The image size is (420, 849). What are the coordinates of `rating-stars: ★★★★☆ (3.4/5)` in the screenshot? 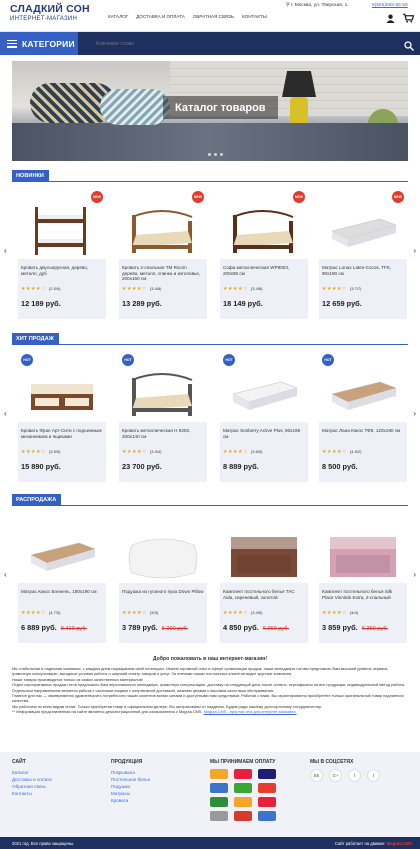 It's located at (264, 613).